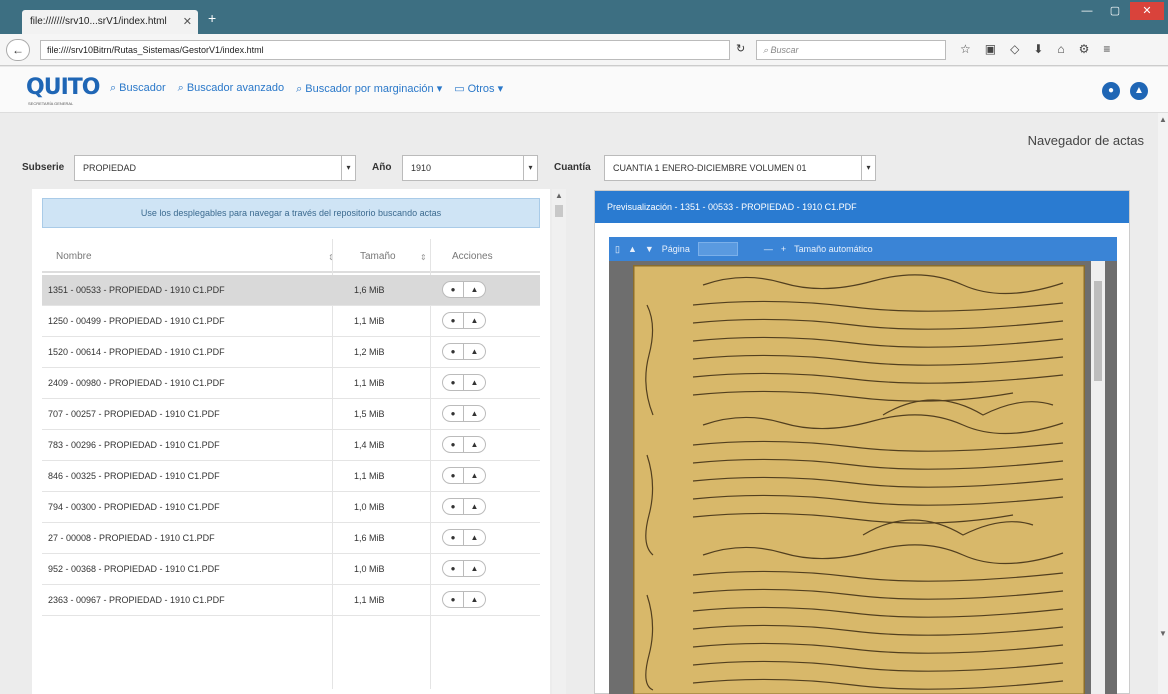 This screenshot has width=1168, height=694. Describe the element at coordinates (1111, 91) in the screenshot. I see `settings-dropdown-icon: ●` at that location.